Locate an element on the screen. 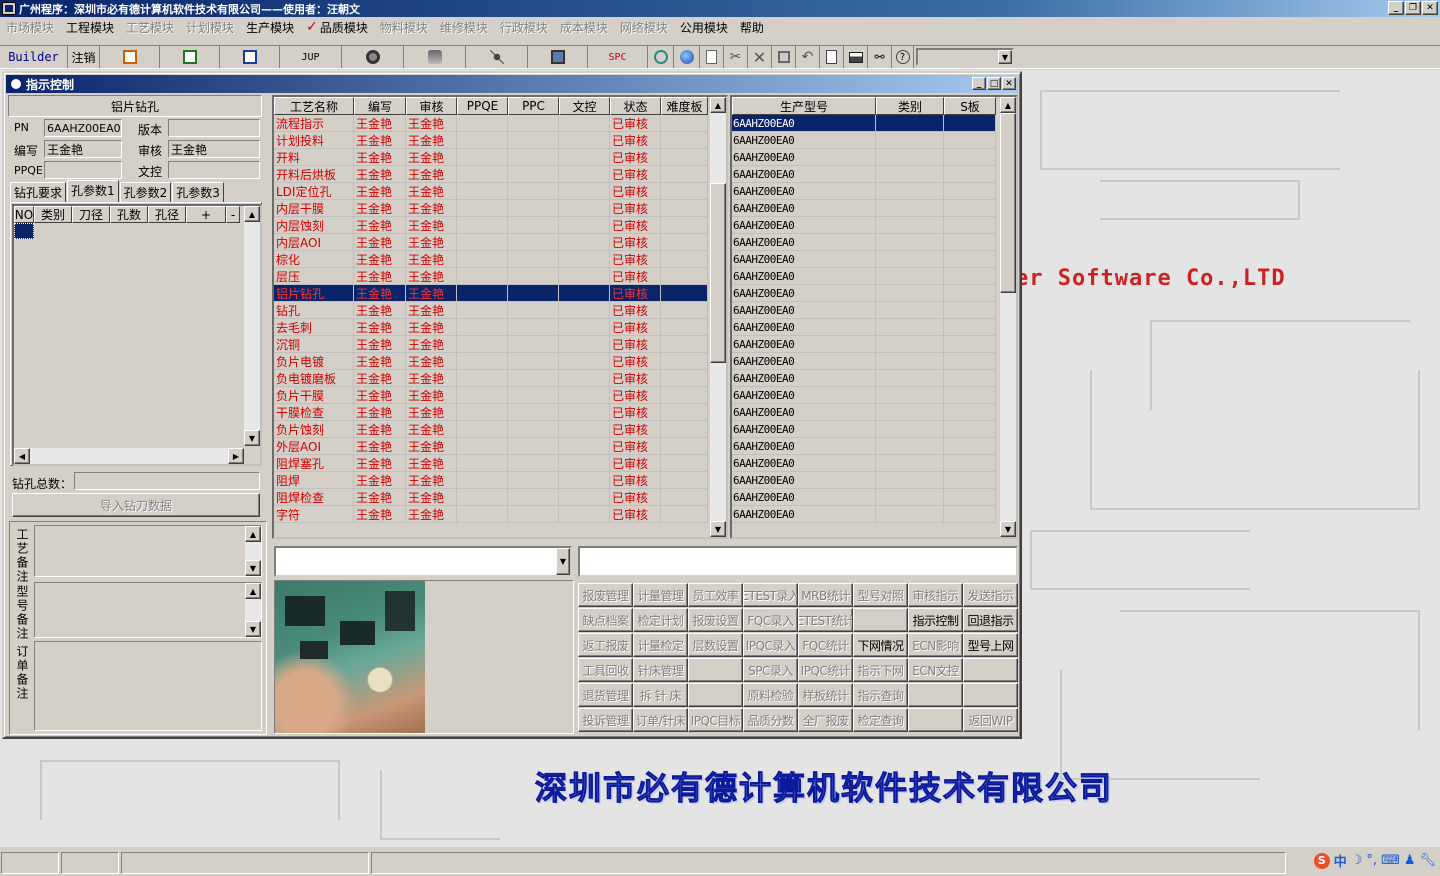 The width and height of the screenshot is (1440, 876). menu-item-7: 维修模块 is located at coordinates (464, 27).